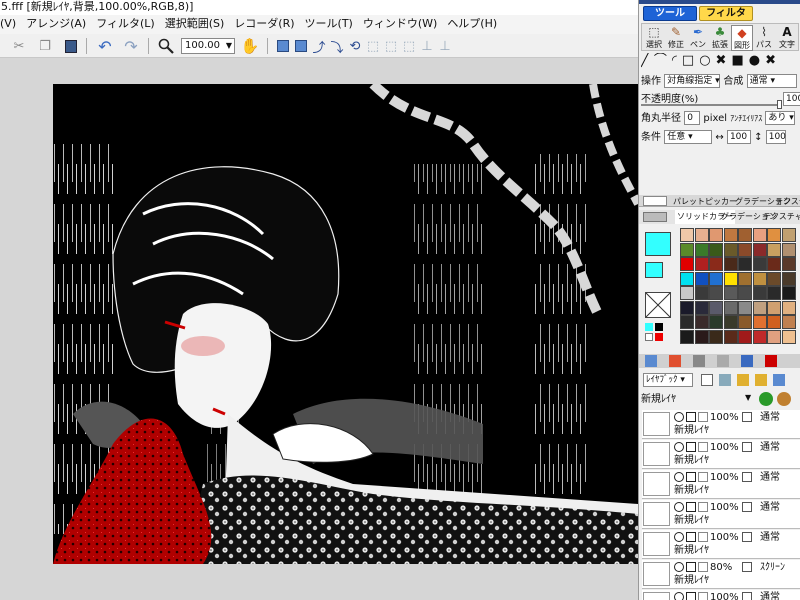  What do you see at coordinates (743, 380) in the screenshot?
I see `folder-icon` at bounding box center [743, 380].